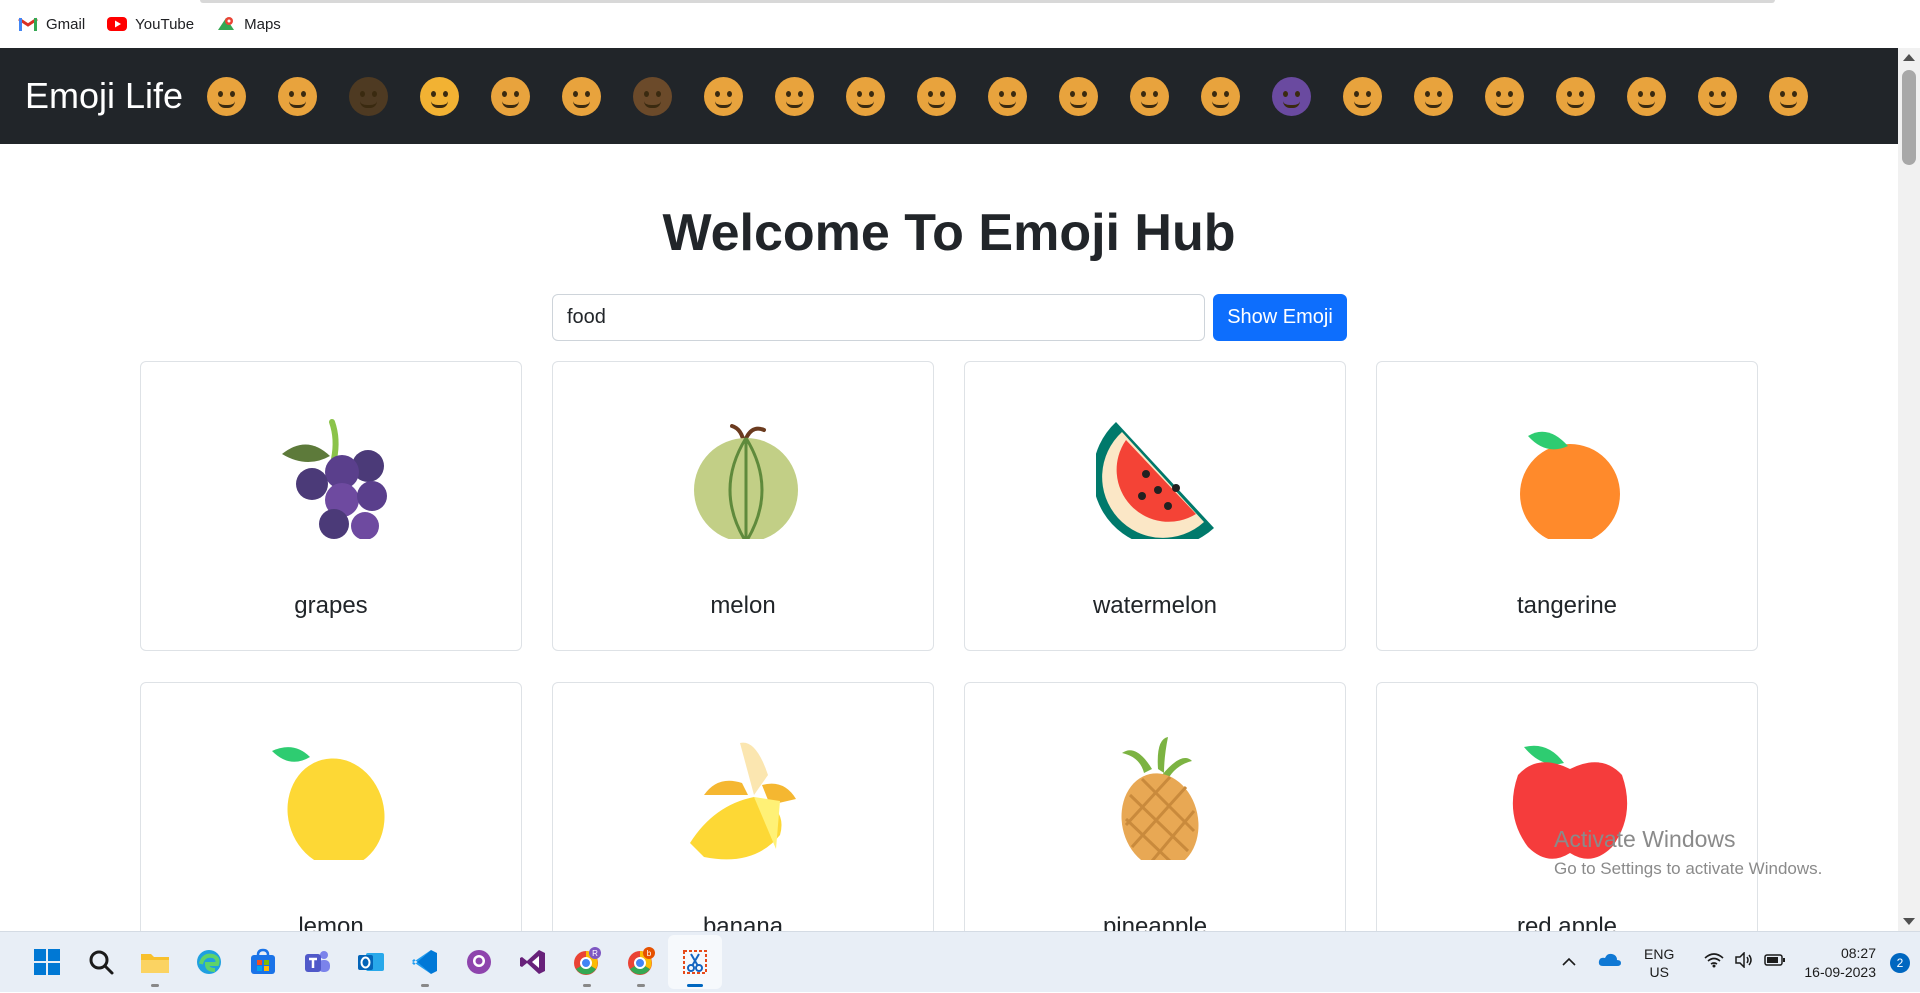 This screenshot has height=993, width=1920. I want to click on taskbar-chrome-profile-r: R, so click(587, 962).